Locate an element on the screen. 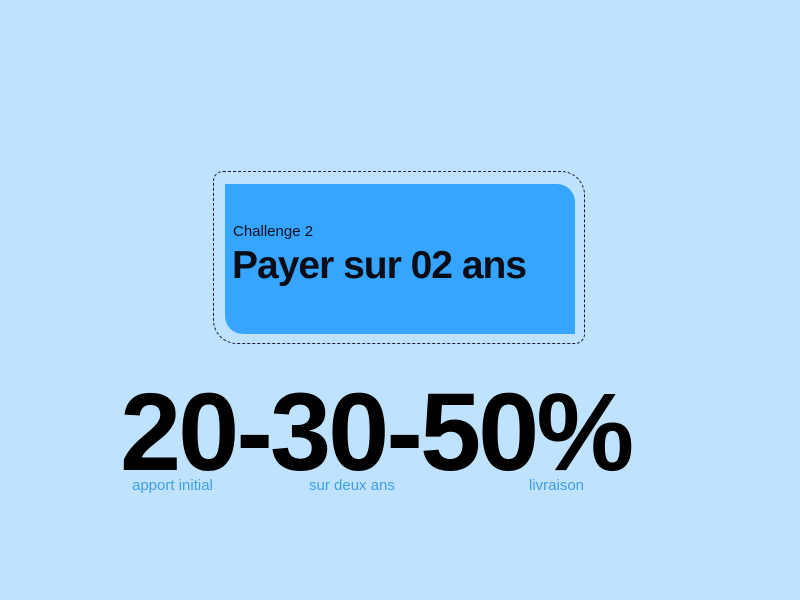 This screenshot has height=600, width=800. stat-label-two-years: sur deux ans is located at coordinates (352, 485).